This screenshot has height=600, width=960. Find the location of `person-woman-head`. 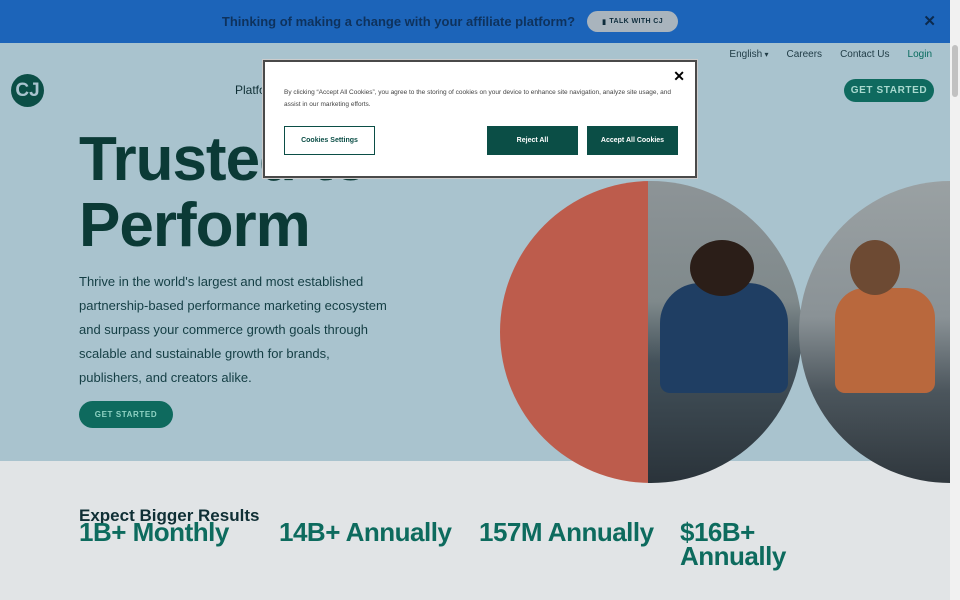

person-woman-head is located at coordinates (875, 267).